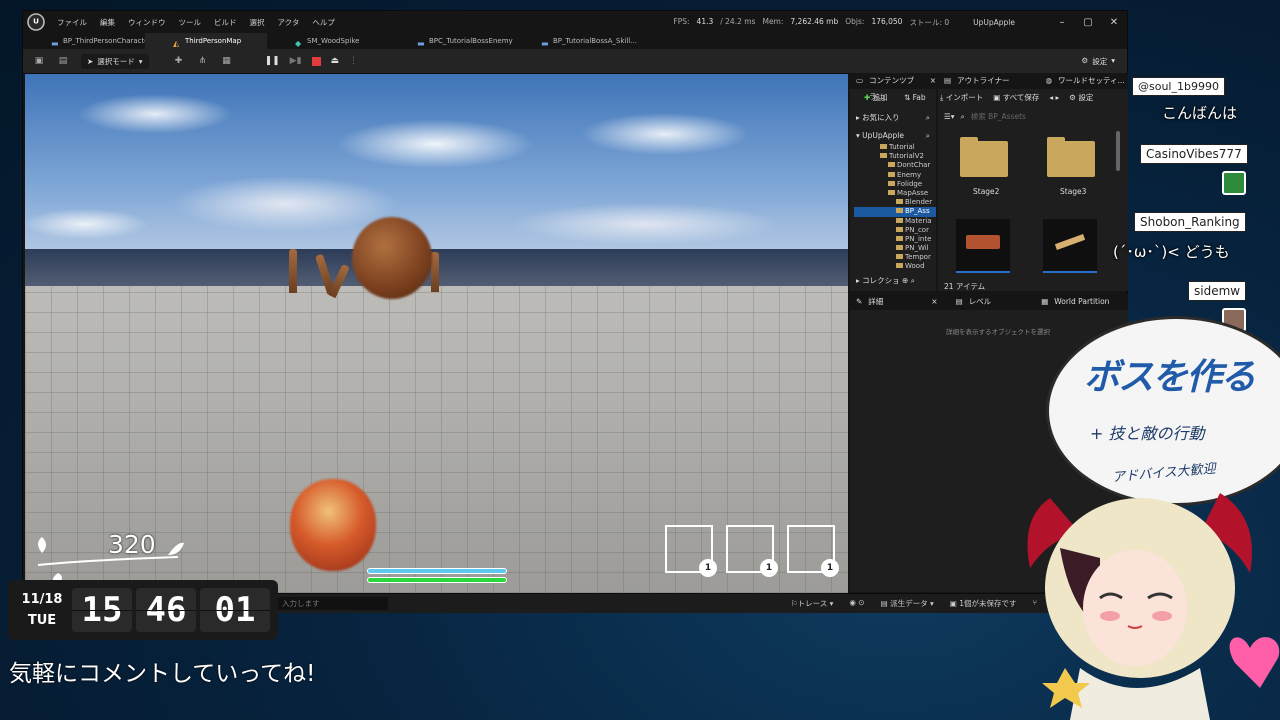 Image resolution: width=1280 pixels, height=720 pixels. What do you see at coordinates (983, 242) in the screenshot?
I see `spike-mesh-preview` at bounding box center [983, 242].